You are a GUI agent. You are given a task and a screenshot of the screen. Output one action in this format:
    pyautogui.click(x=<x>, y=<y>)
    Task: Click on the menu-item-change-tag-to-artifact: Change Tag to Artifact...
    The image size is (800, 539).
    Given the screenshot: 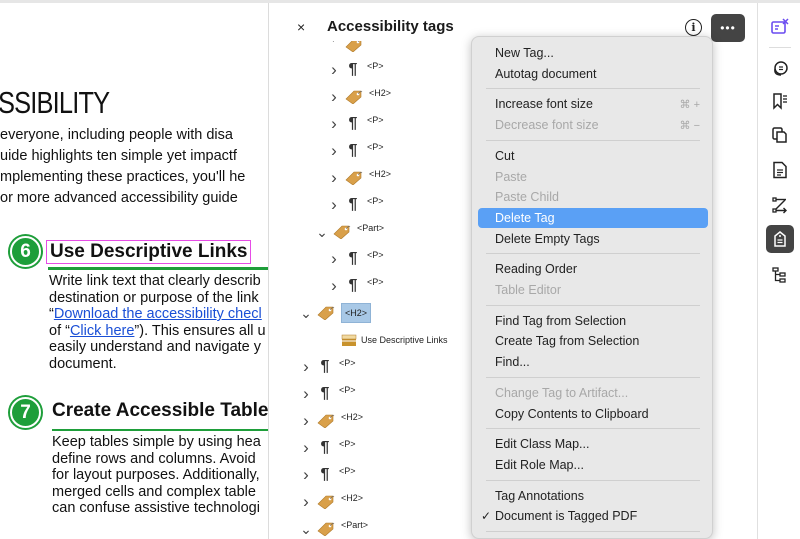 What is the action you would take?
    pyautogui.click(x=593, y=393)
    